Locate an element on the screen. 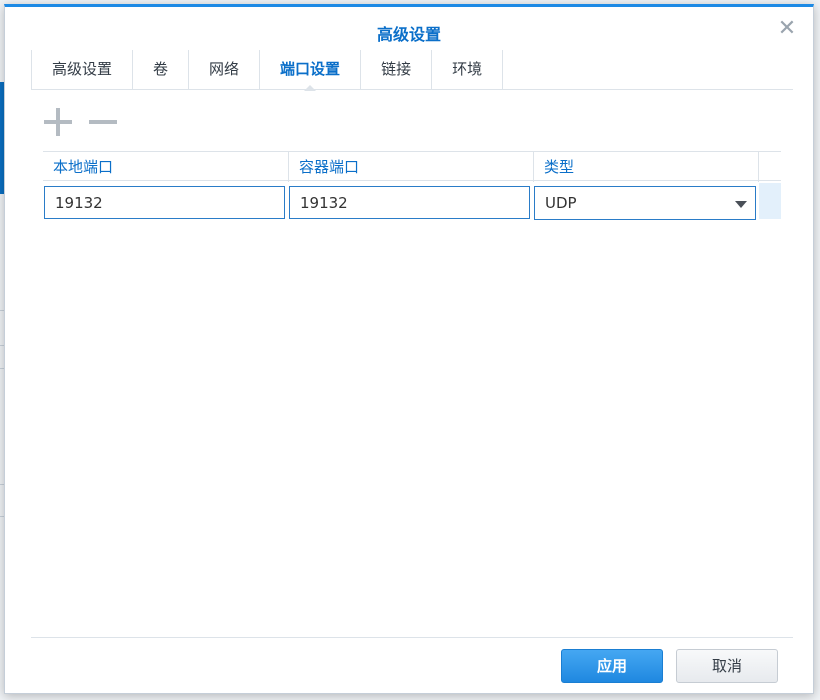  tab-network: 网络 is located at coordinates (225, 70).